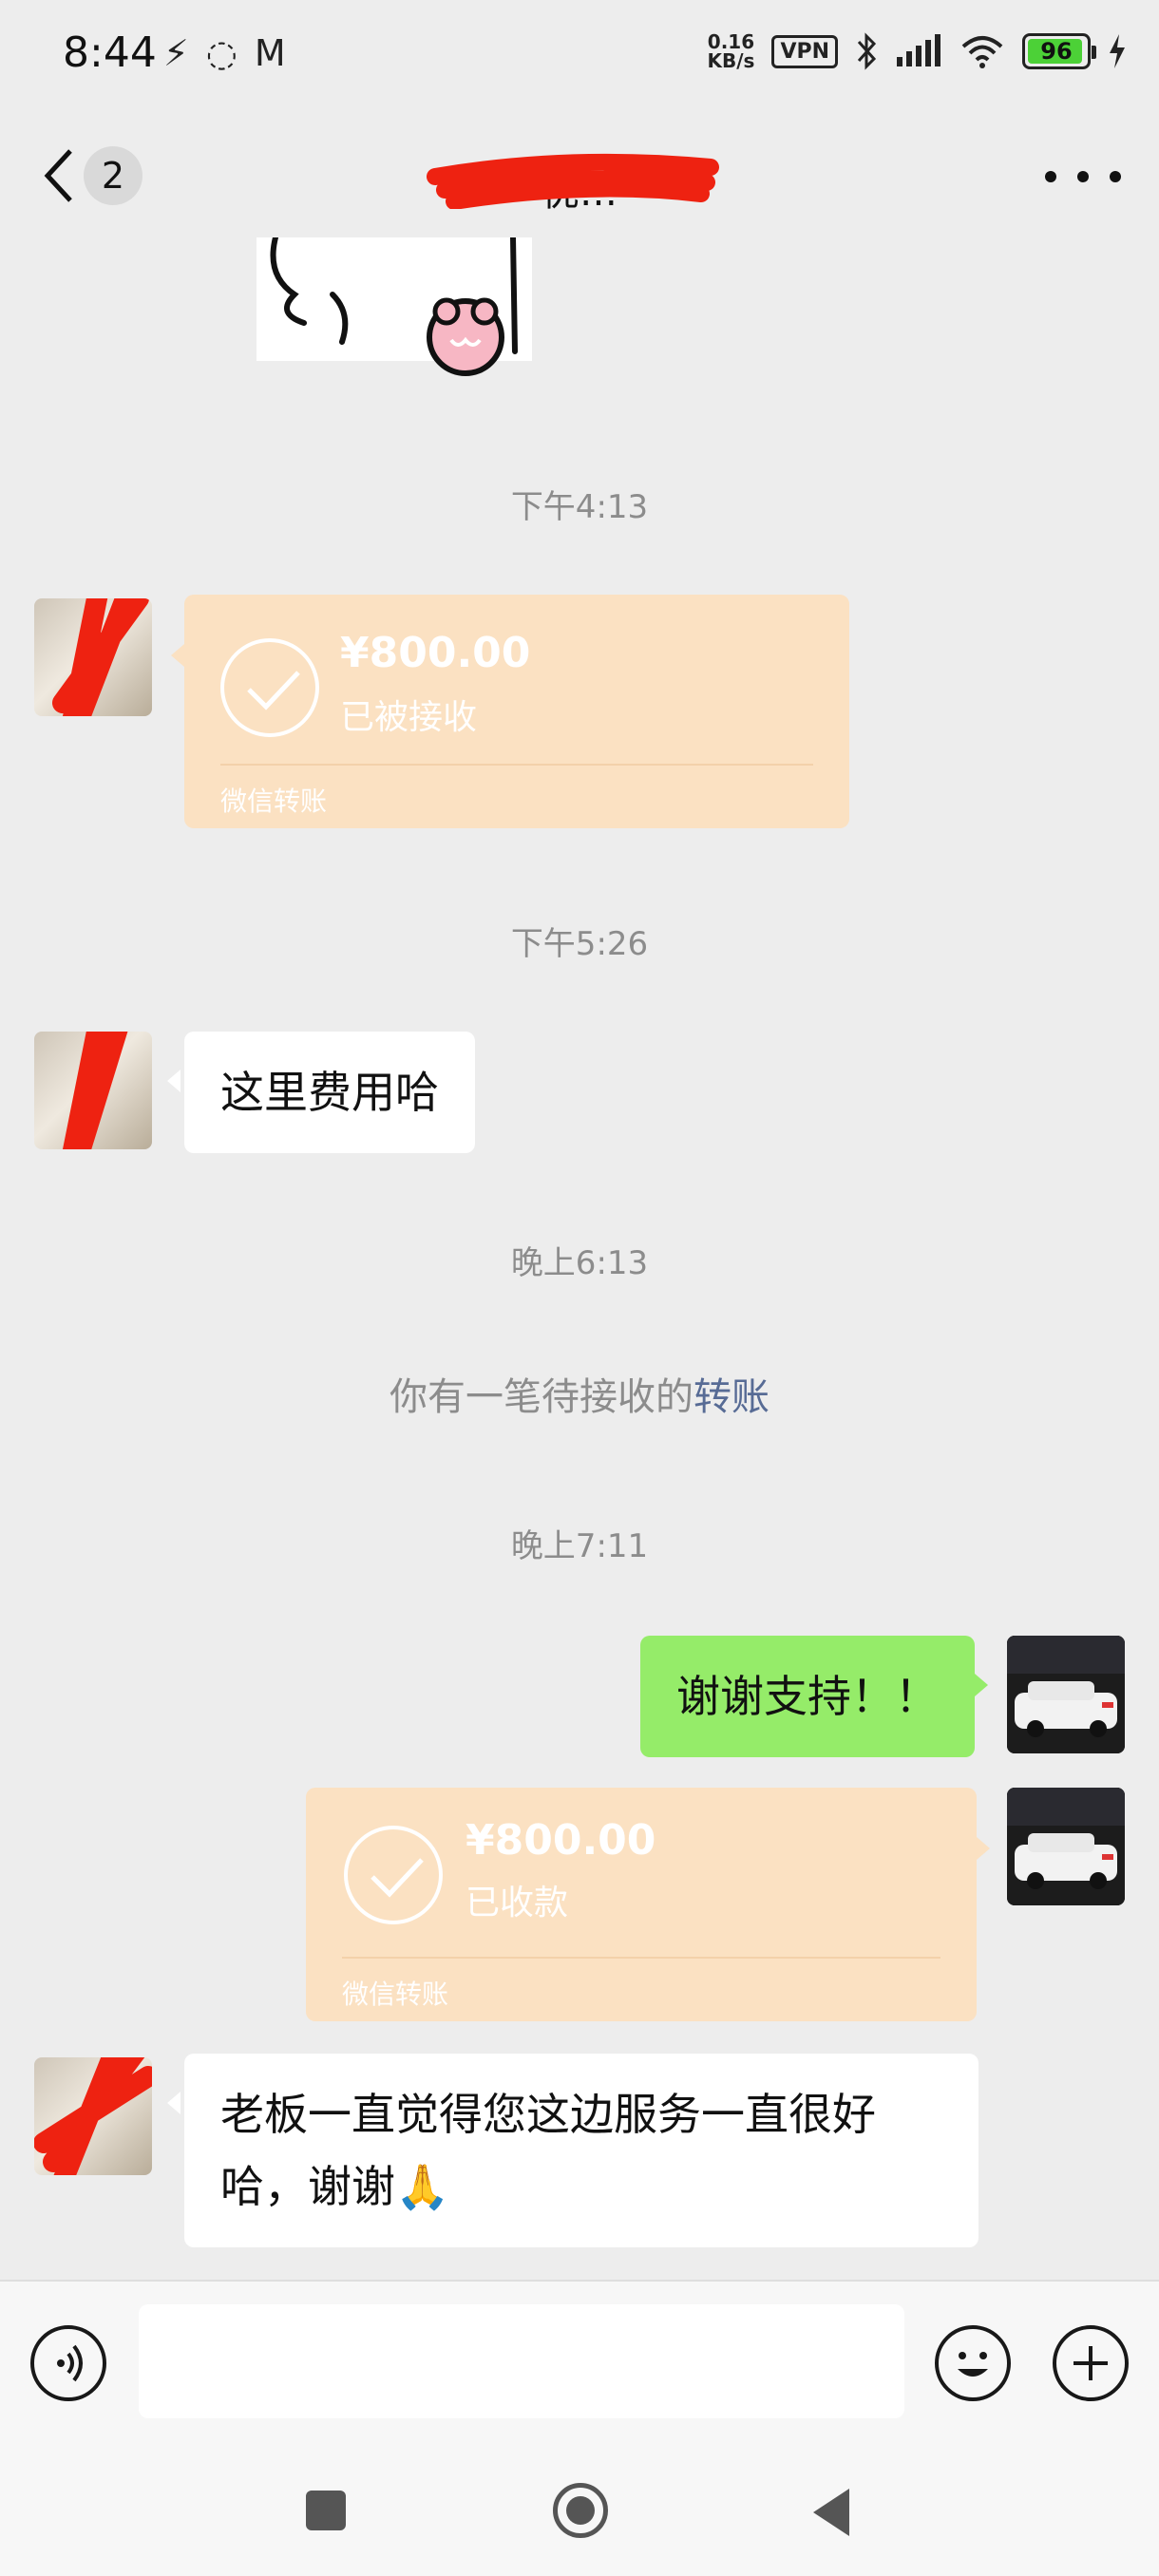  Describe the element at coordinates (394, 308) in the screenshot. I see `sticker-image` at that location.